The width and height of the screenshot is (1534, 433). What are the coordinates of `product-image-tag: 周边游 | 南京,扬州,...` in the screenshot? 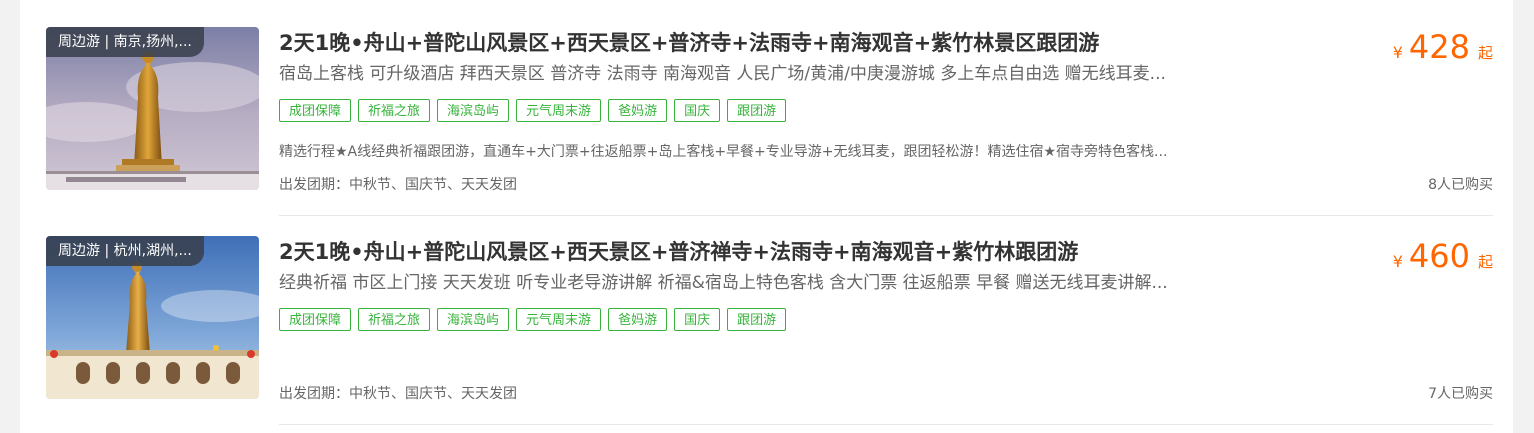 It's located at (125, 42).